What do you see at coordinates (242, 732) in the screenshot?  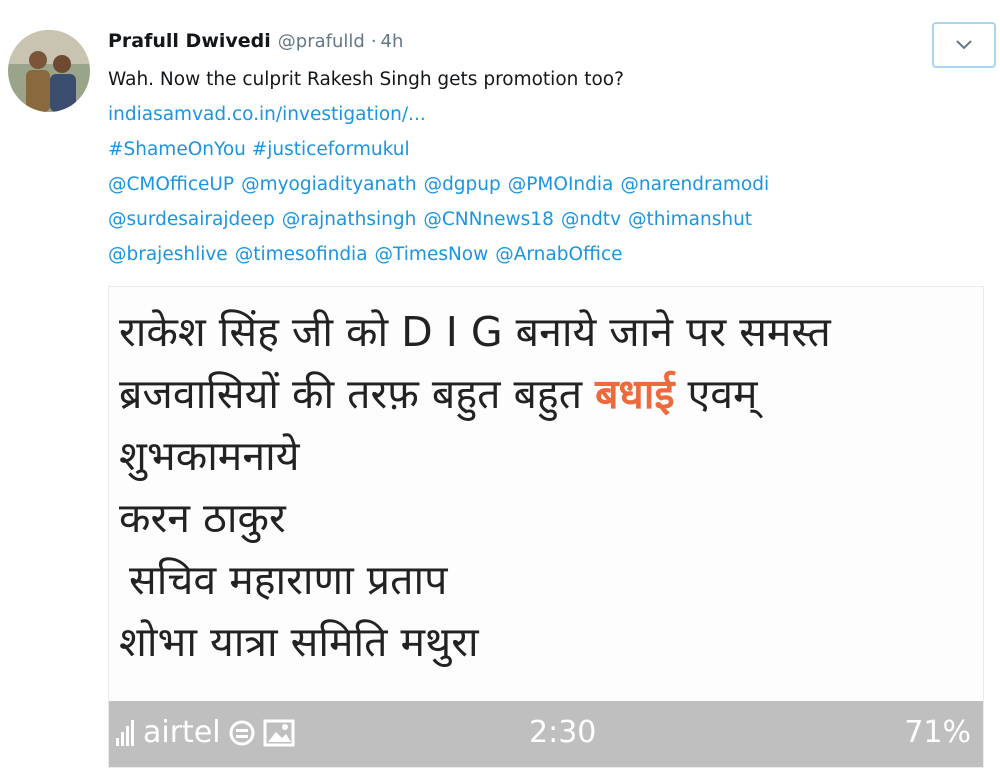 I see `sync-icon` at bounding box center [242, 732].